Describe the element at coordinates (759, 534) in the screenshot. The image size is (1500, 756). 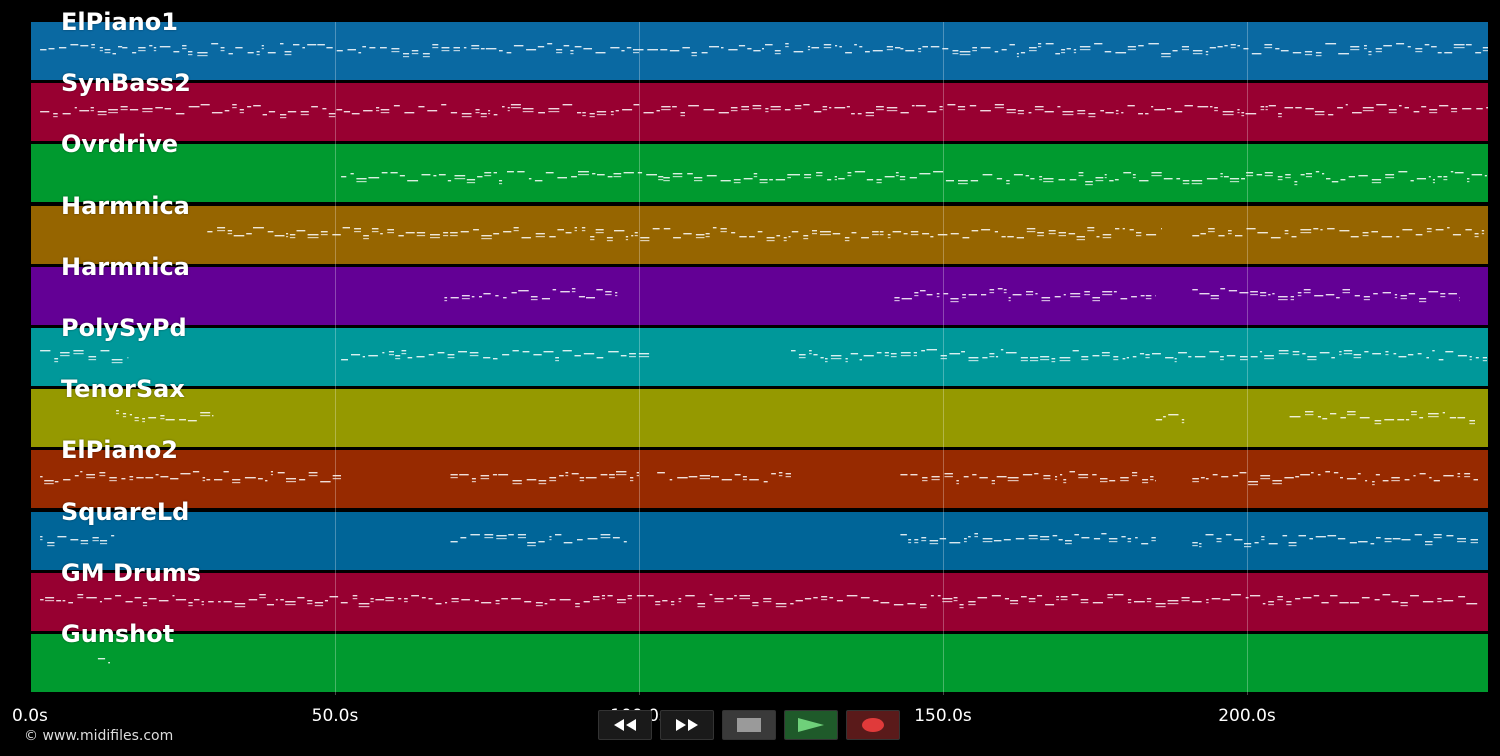
I see `track-lane: SquareLd` at that location.